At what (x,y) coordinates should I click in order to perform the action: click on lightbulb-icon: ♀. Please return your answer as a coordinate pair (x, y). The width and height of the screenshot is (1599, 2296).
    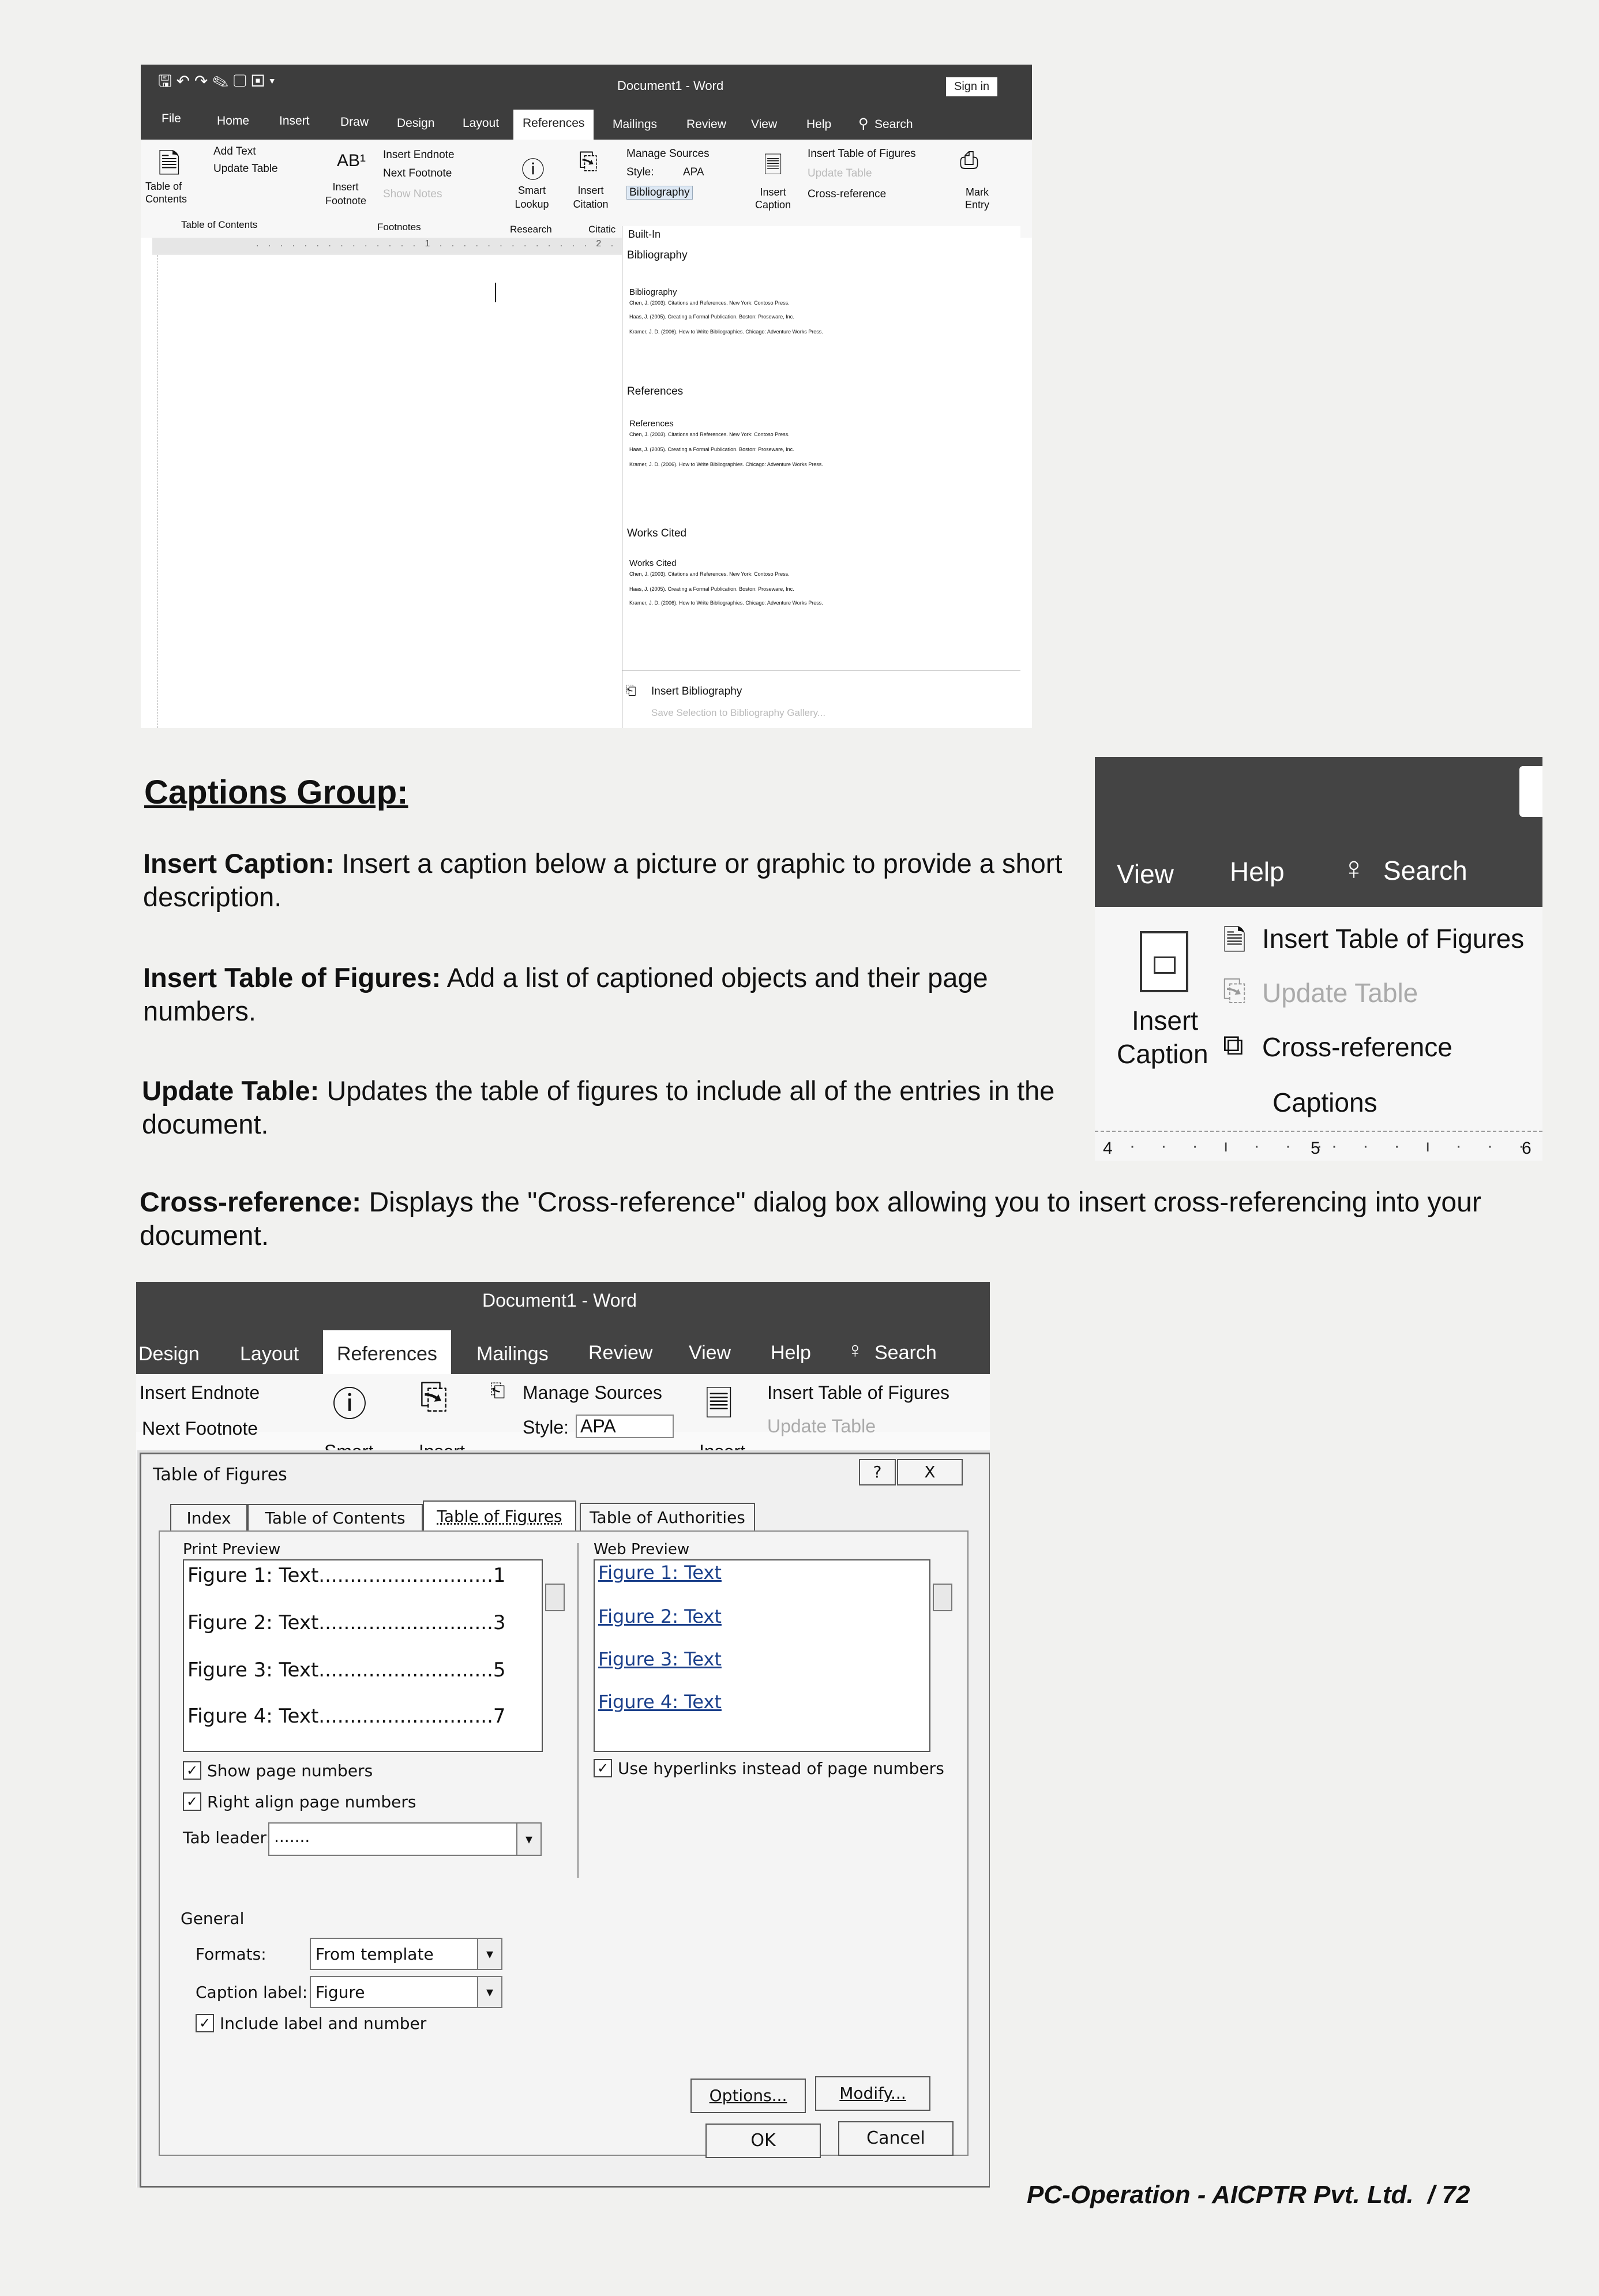
    Looking at the image, I should click on (855, 1350).